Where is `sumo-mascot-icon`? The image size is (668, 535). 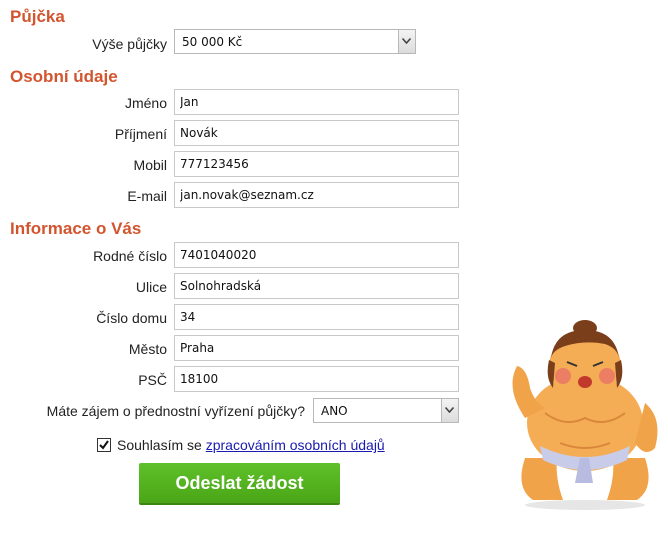
sumo-mascot-icon is located at coordinates (585, 415).